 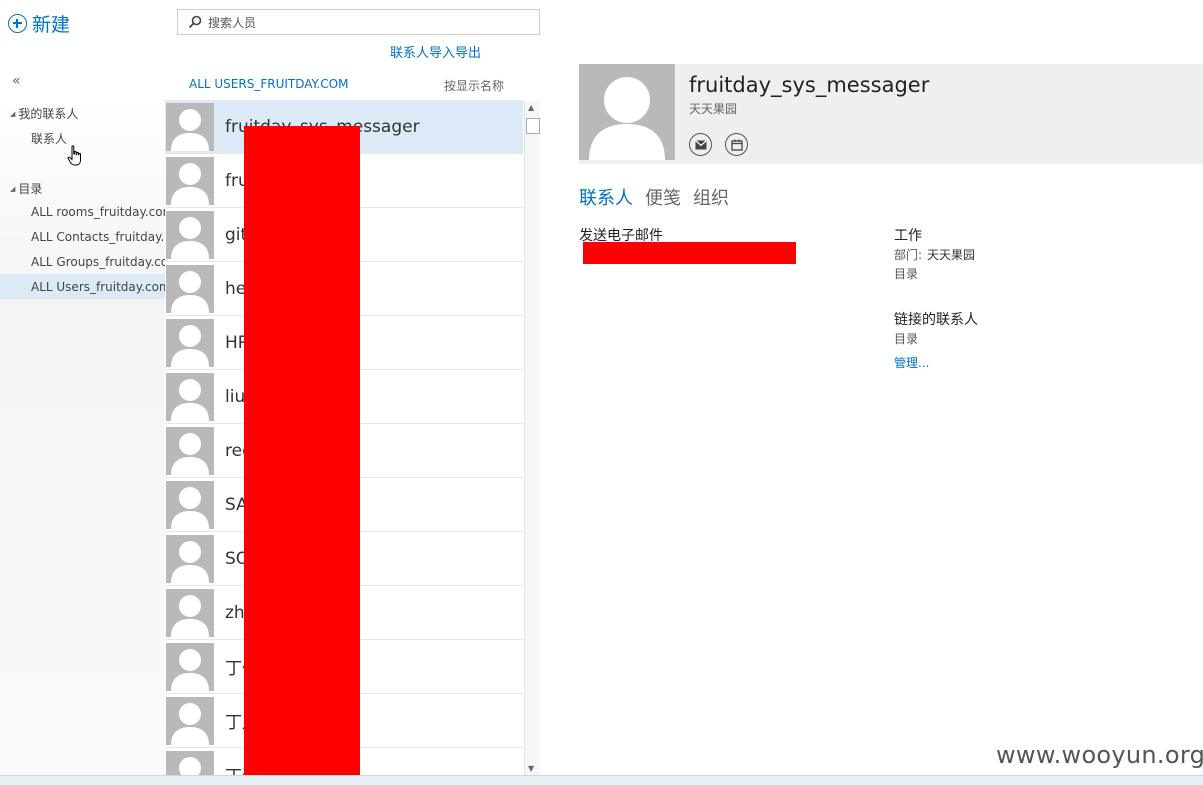 What do you see at coordinates (51, 25) in the screenshot?
I see `new-label: 新建` at bounding box center [51, 25].